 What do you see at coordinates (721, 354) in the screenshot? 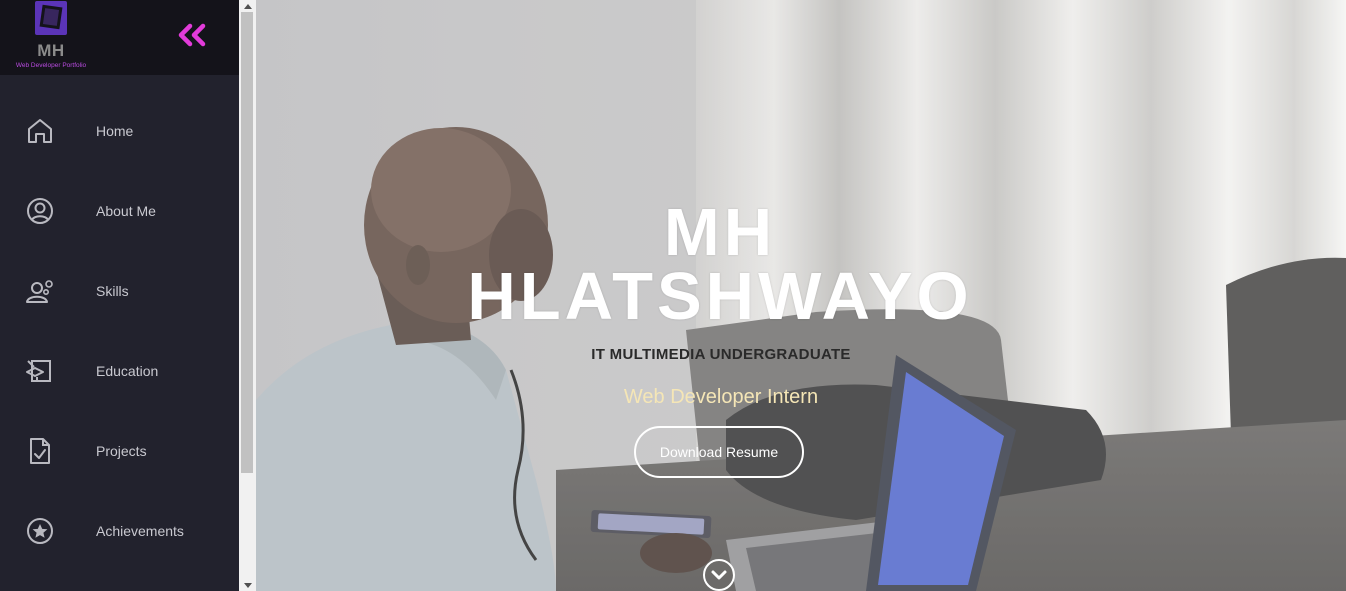
I see `hero-subtitle: IT MULTIMEDIA UNDERGRADUATE` at bounding box center [721, 354].